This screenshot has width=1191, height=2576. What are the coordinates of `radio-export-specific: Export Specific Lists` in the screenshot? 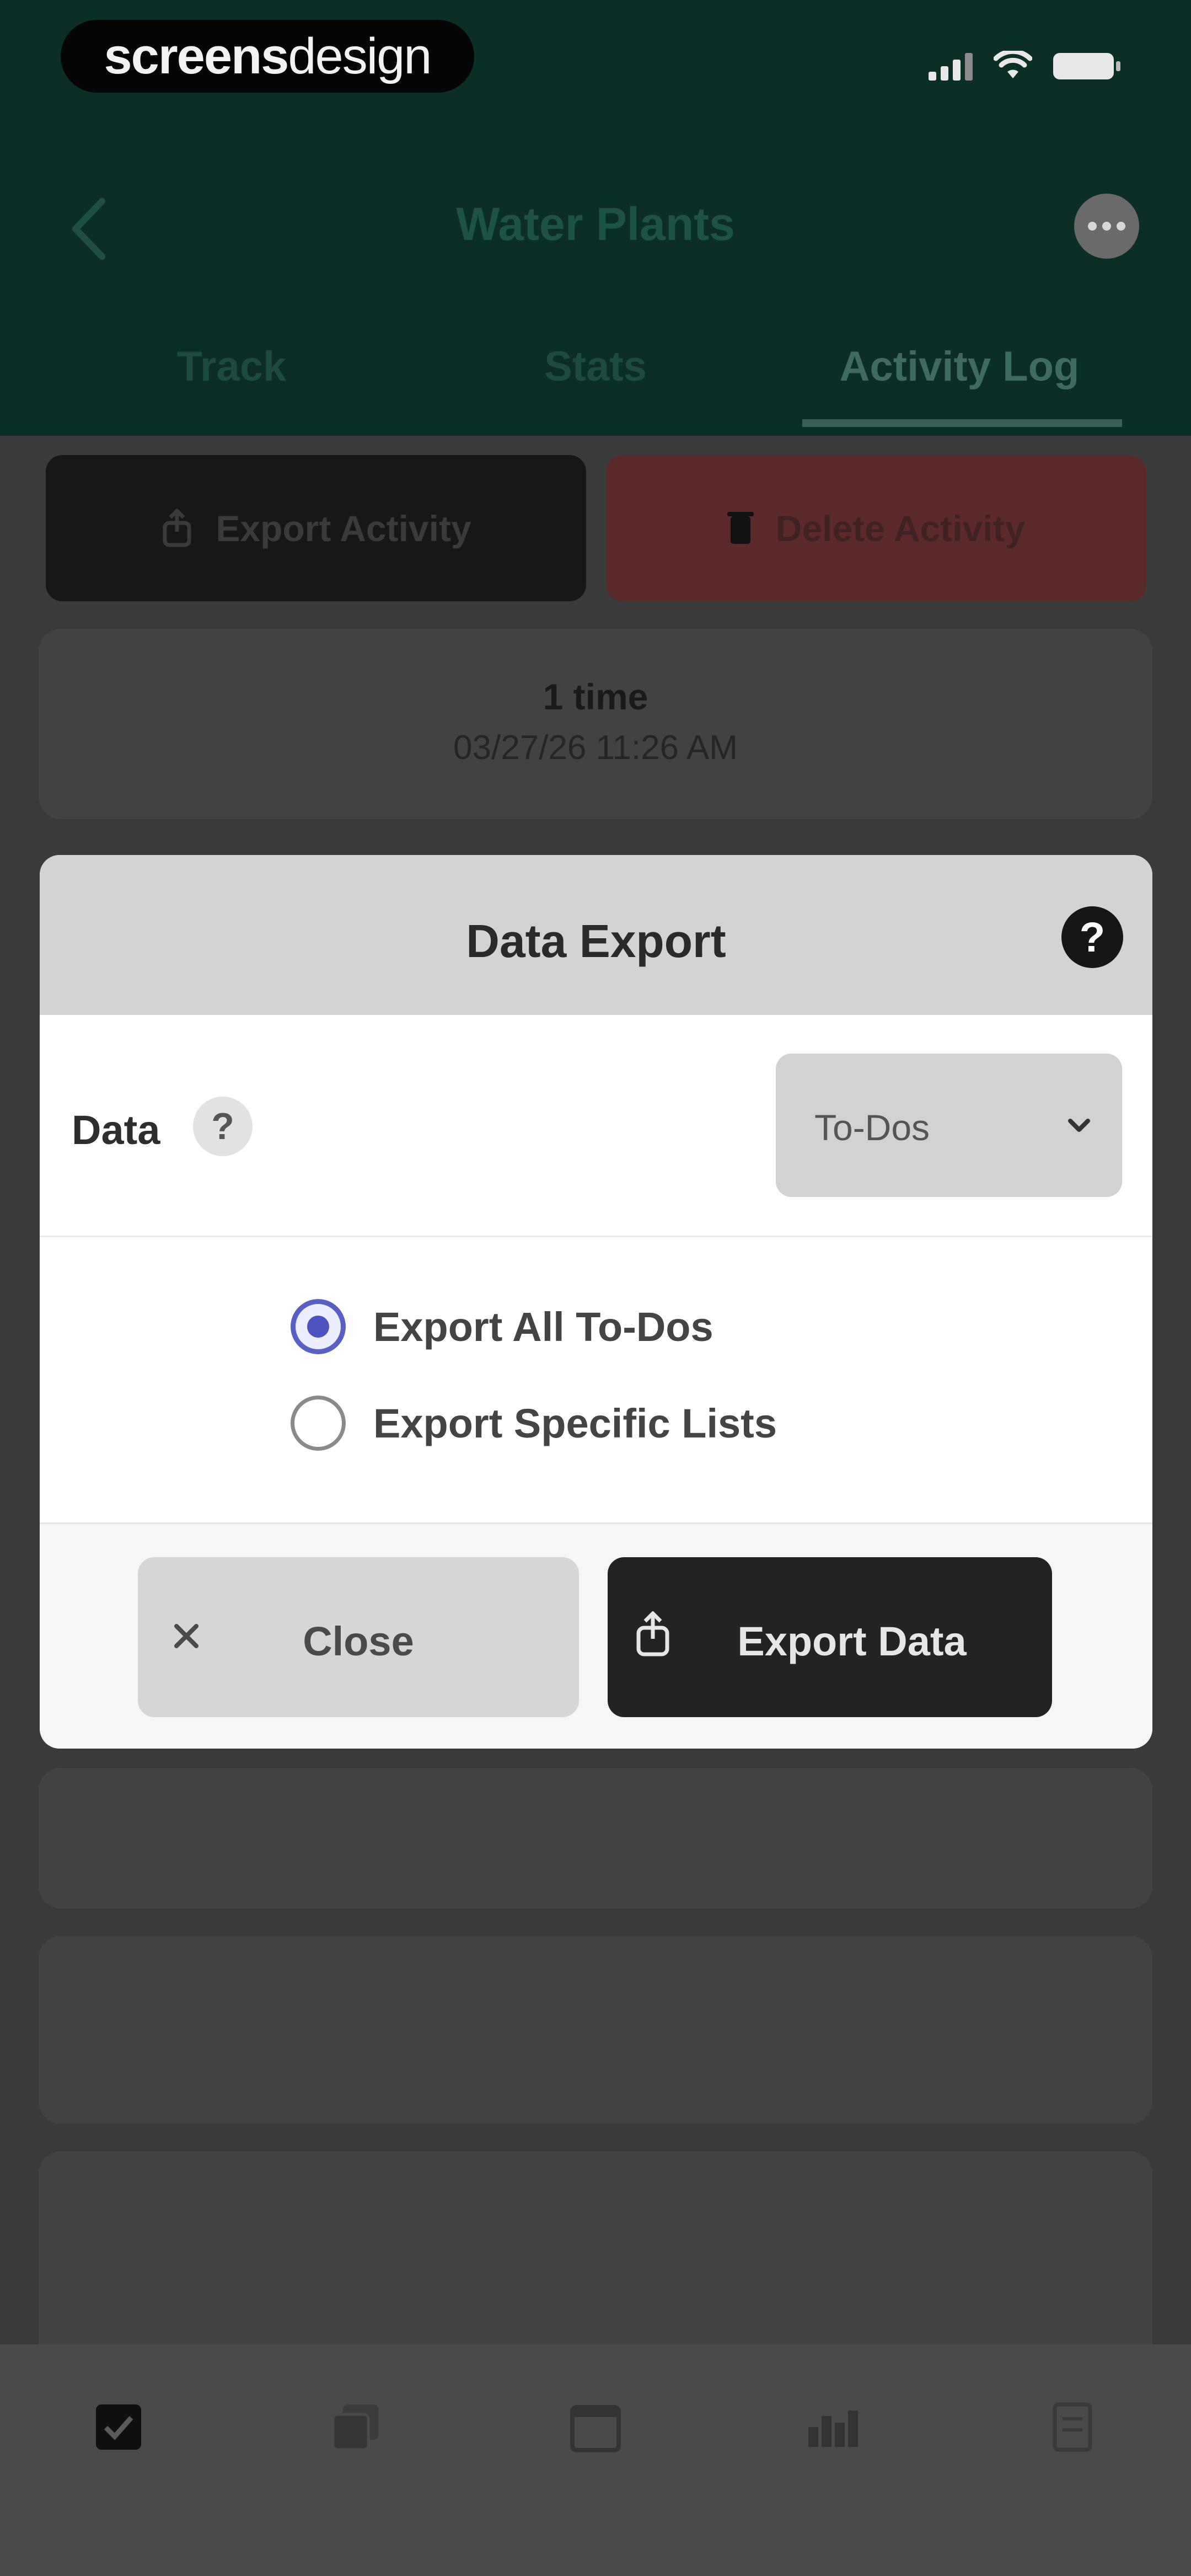 It's located at (534, 1423).